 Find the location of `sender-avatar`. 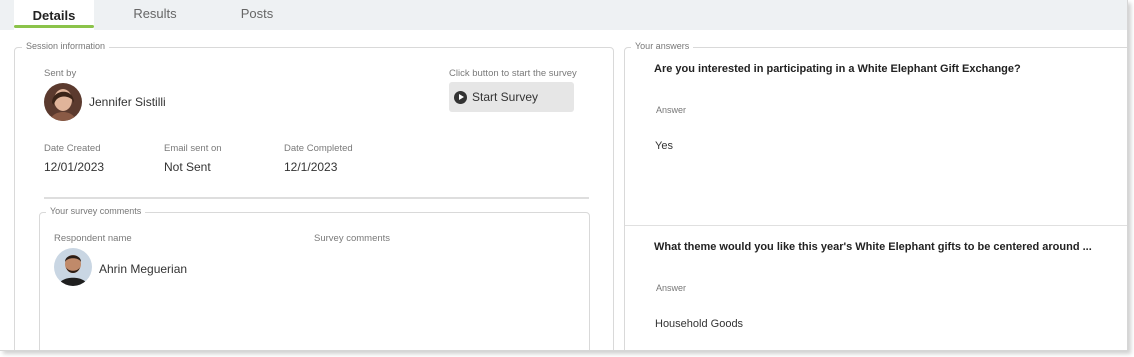

sender-avatar is located at coordinates (63, 102).